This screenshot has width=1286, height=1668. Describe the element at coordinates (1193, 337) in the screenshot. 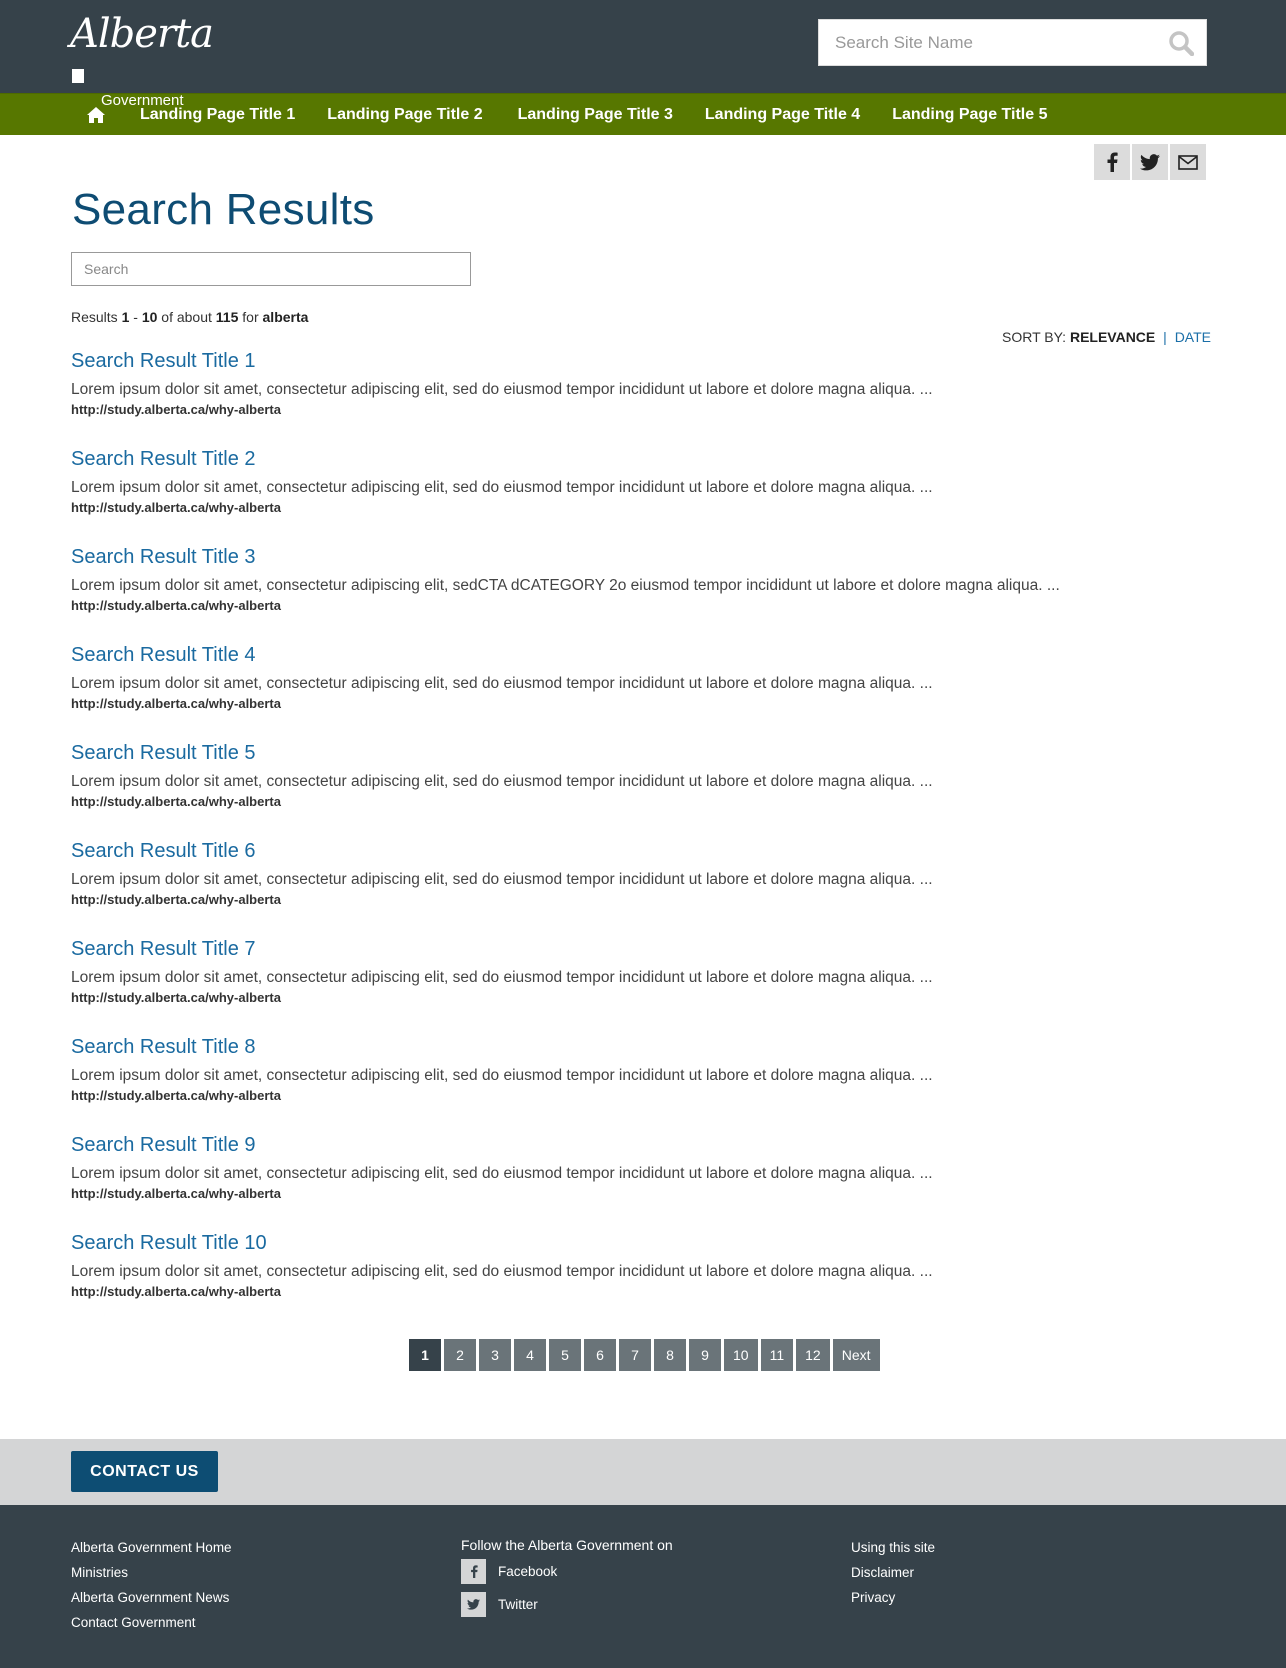

I see `sort-date-link: DATE` at that location.